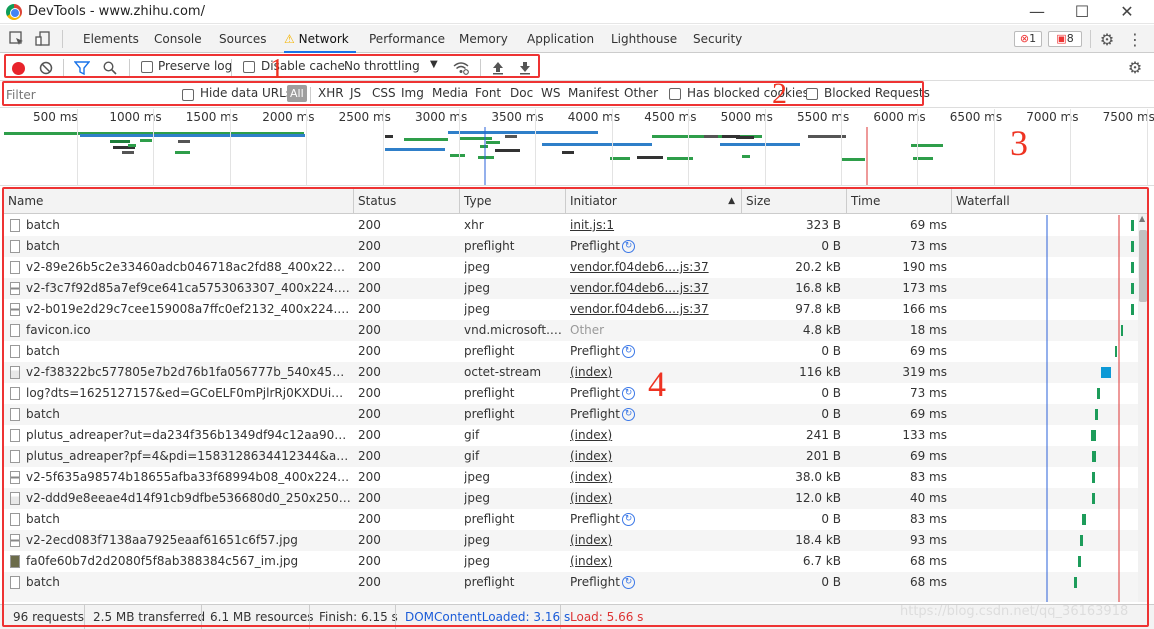  I want to click on tab-memory: Memory, so click(483, 39).